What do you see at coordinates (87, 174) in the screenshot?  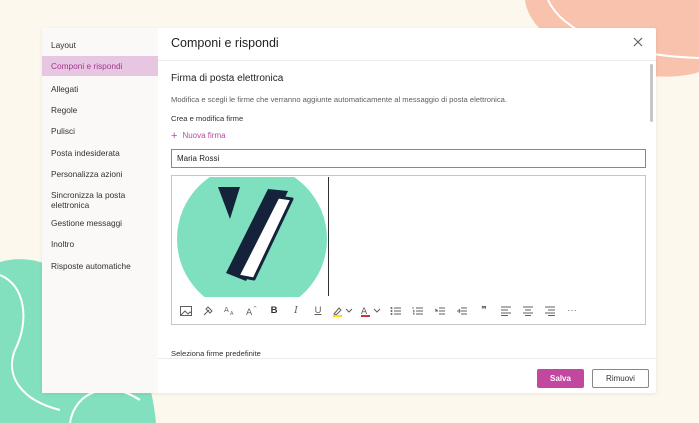 I see `sidebar-item-label: Personalizza azioni` at bounding box center [87, 174].